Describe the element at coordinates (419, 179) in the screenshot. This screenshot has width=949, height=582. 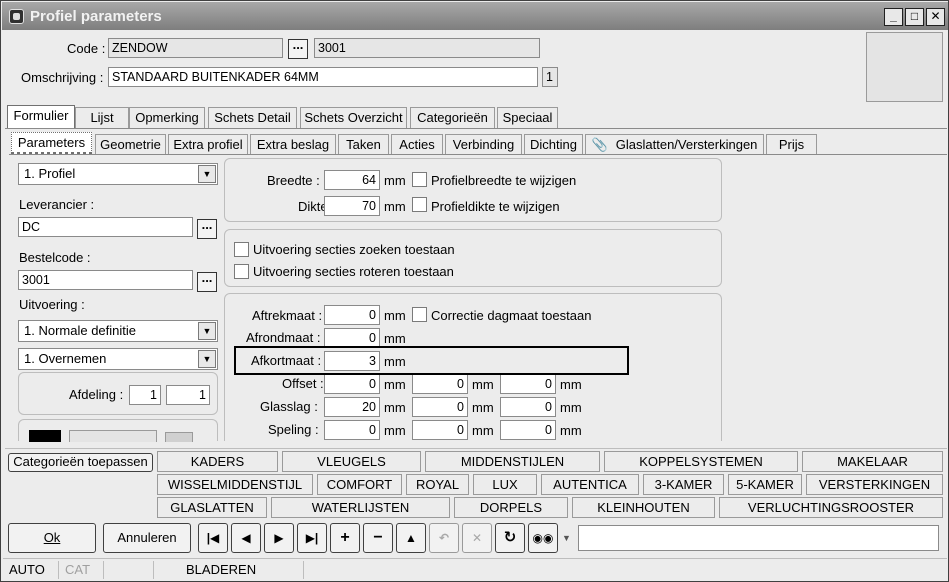
I see `profielbreedte-checkbox` at that location.